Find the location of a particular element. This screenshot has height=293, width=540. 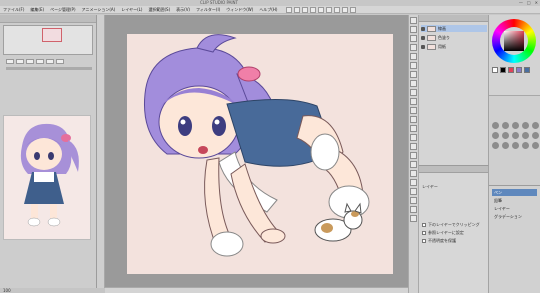

gradient-tool-icon is located at coordinates (413, 155).